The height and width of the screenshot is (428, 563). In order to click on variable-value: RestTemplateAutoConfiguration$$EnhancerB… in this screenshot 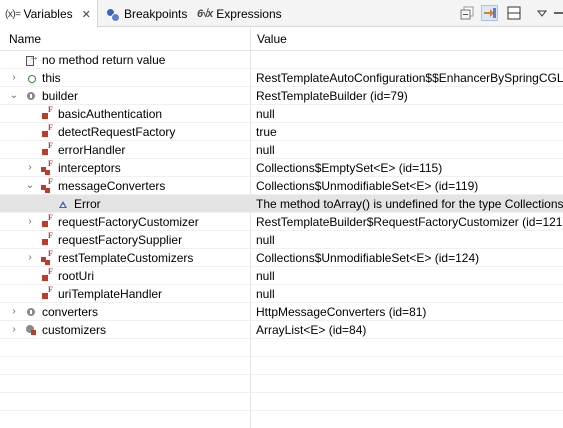, I will do `click(409, 78)`.